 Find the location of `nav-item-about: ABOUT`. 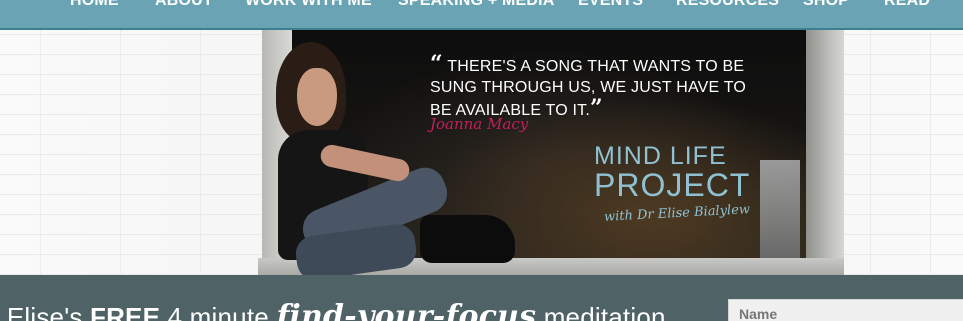

nav-item-about: ABOUT is located at coordinates (184, 5).